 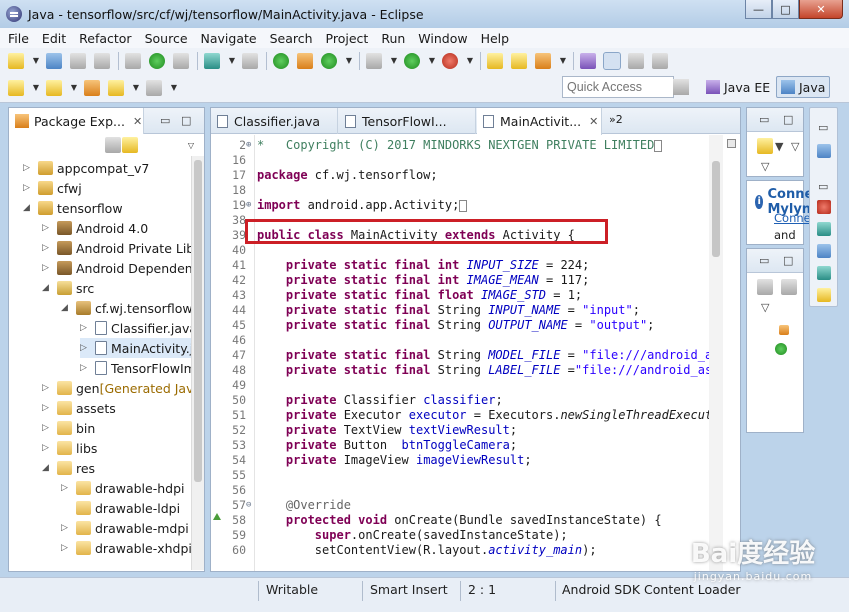 I want to click on tab-classifier-java: Classifier.java, so click(x=274, y=121).